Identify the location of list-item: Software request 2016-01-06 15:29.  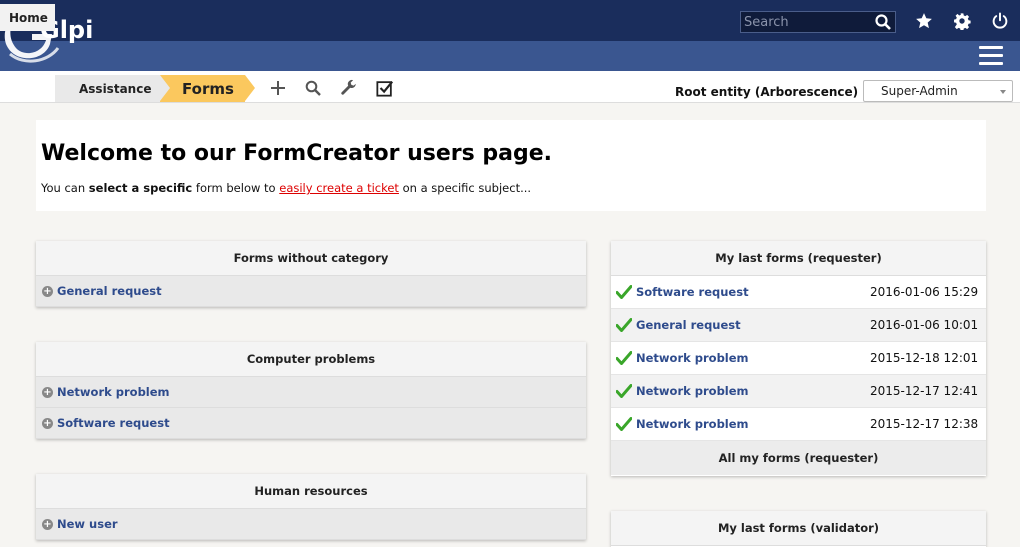
(798, 292).